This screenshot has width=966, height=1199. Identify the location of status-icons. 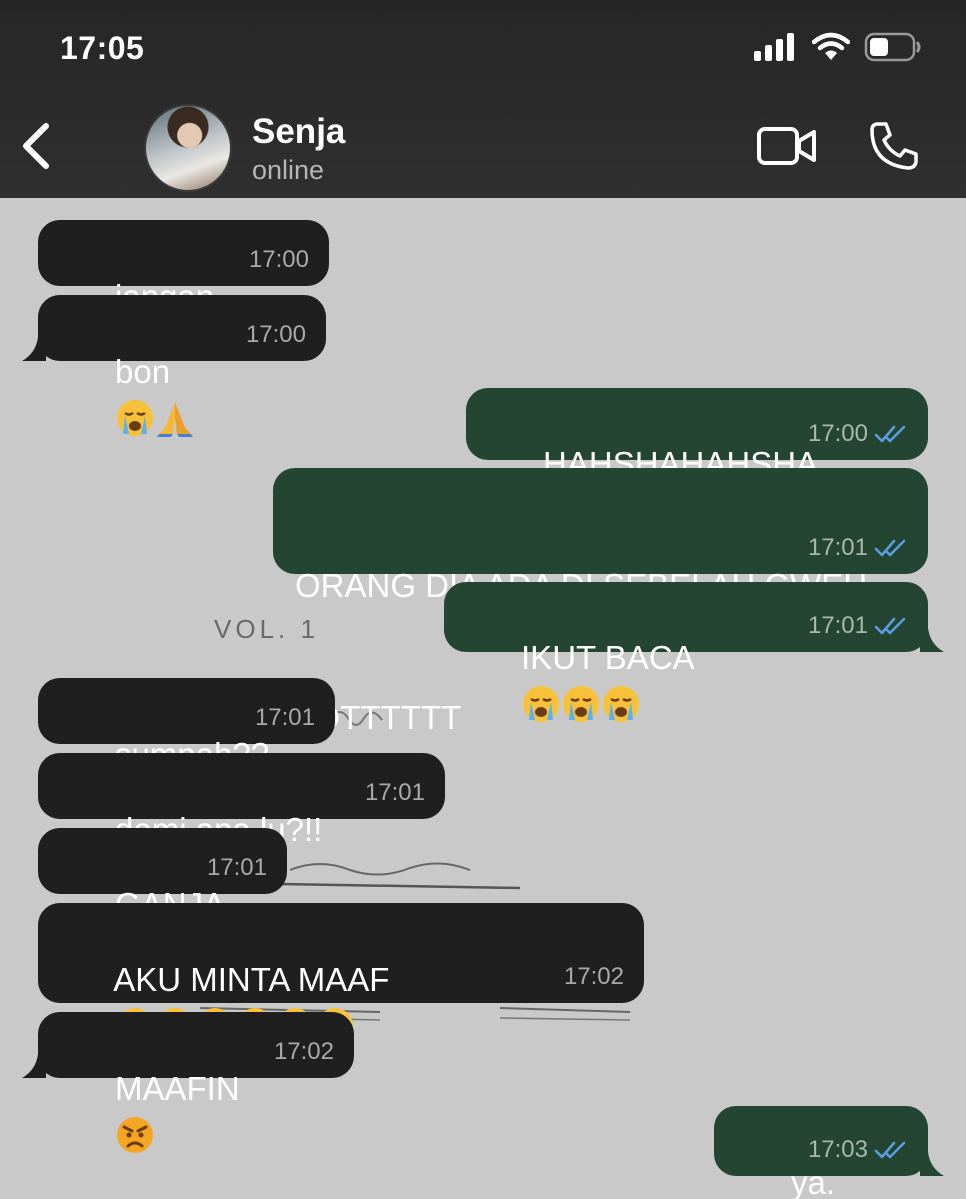
(838, 47).